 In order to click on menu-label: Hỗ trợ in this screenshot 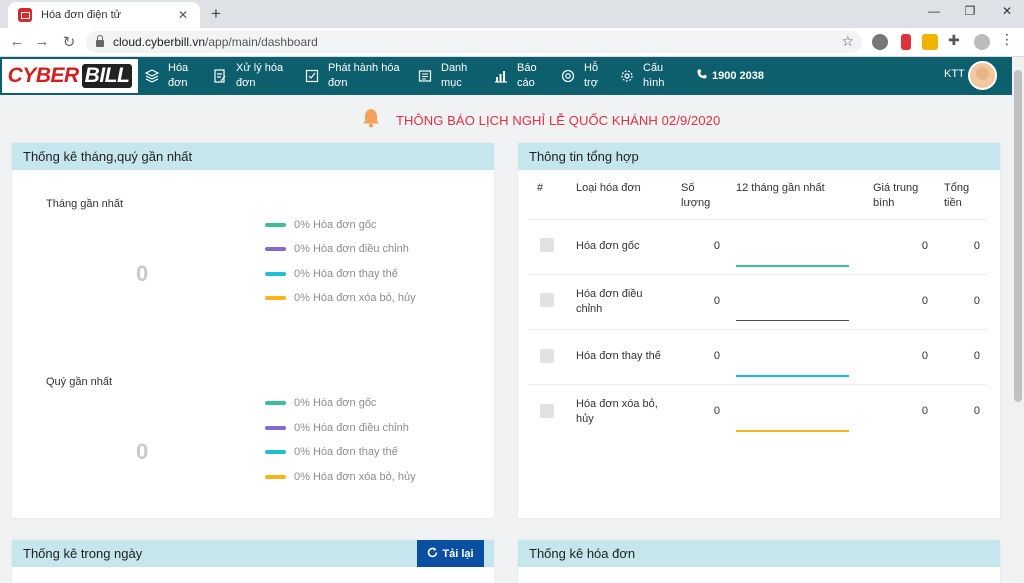, I will do `click(591, 75)`.